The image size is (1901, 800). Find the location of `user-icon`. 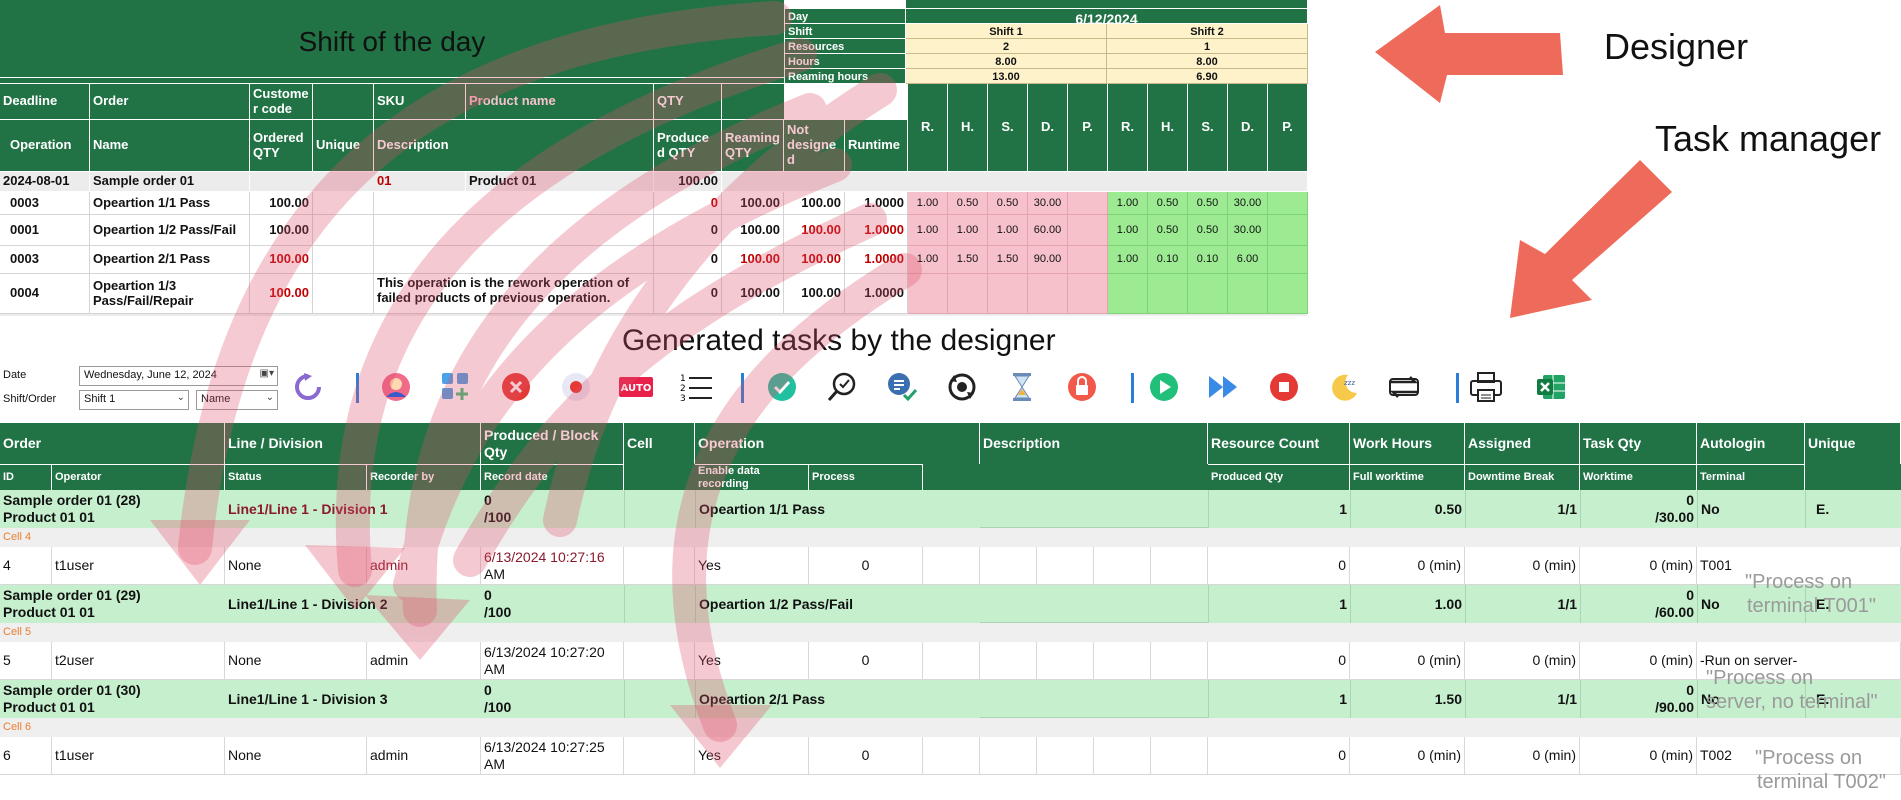

user-icon is located at coordinates (396, 387).